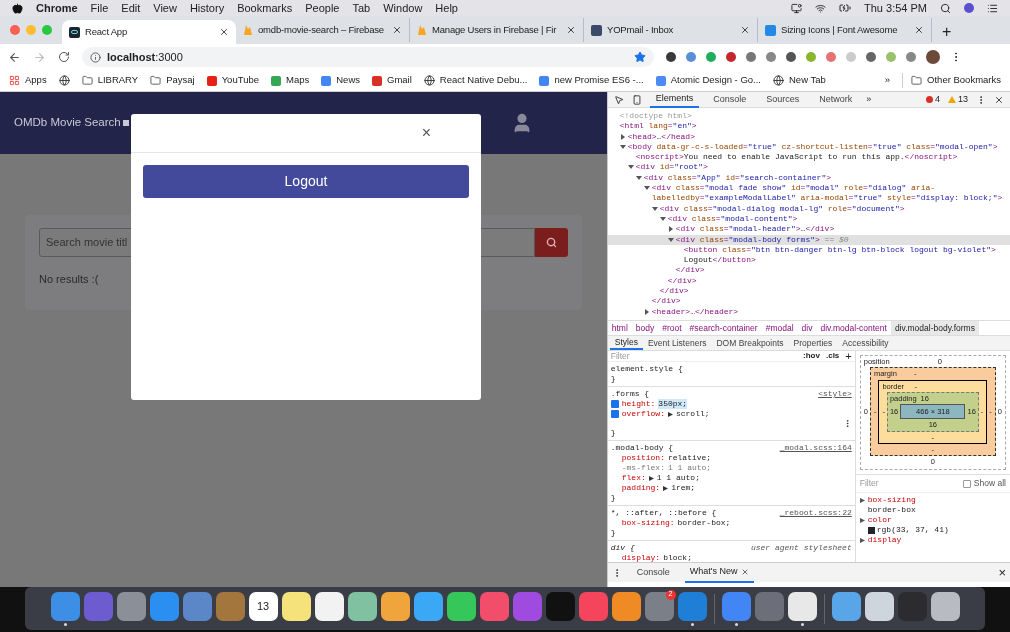 The height and width of the screenshot is (632, 1010). I want to click on logout-button: Logout, so click(306, 181).